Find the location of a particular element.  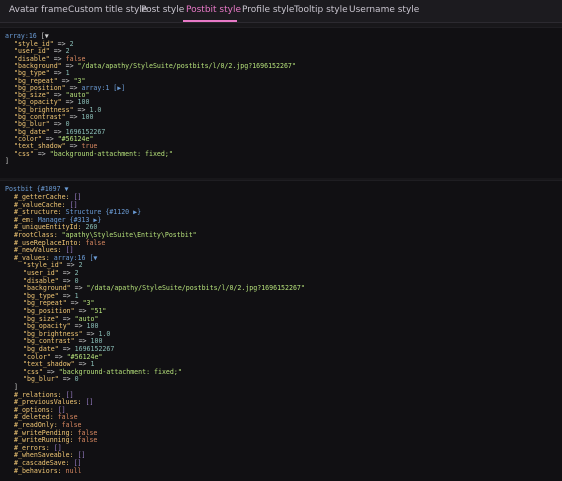

dump-bracket: ] is located at coordinates (7, 160).